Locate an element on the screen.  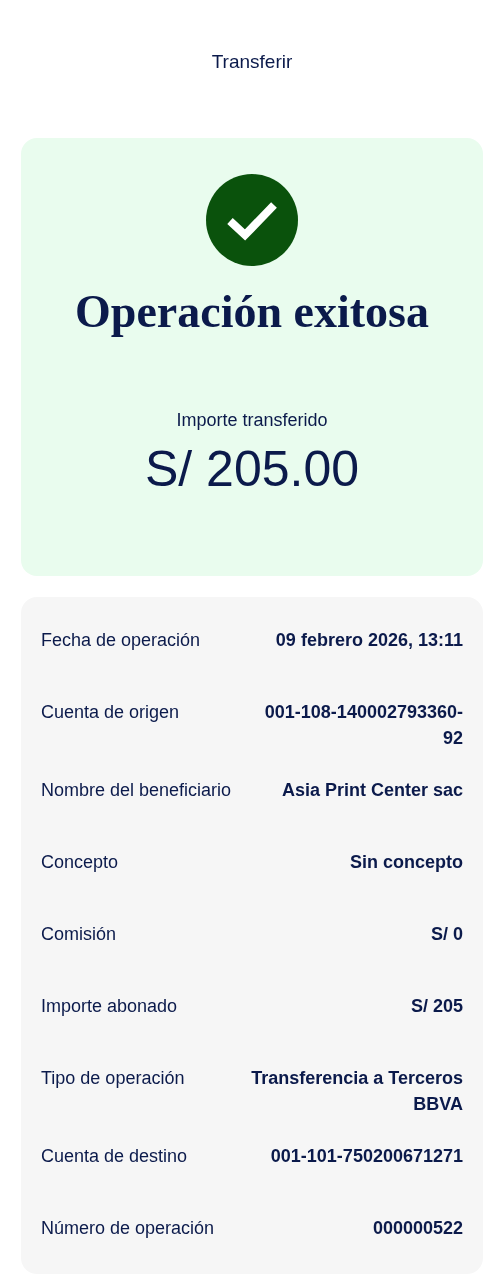
detail-label: Tipo de operación is located at coordinates (113, 1078).